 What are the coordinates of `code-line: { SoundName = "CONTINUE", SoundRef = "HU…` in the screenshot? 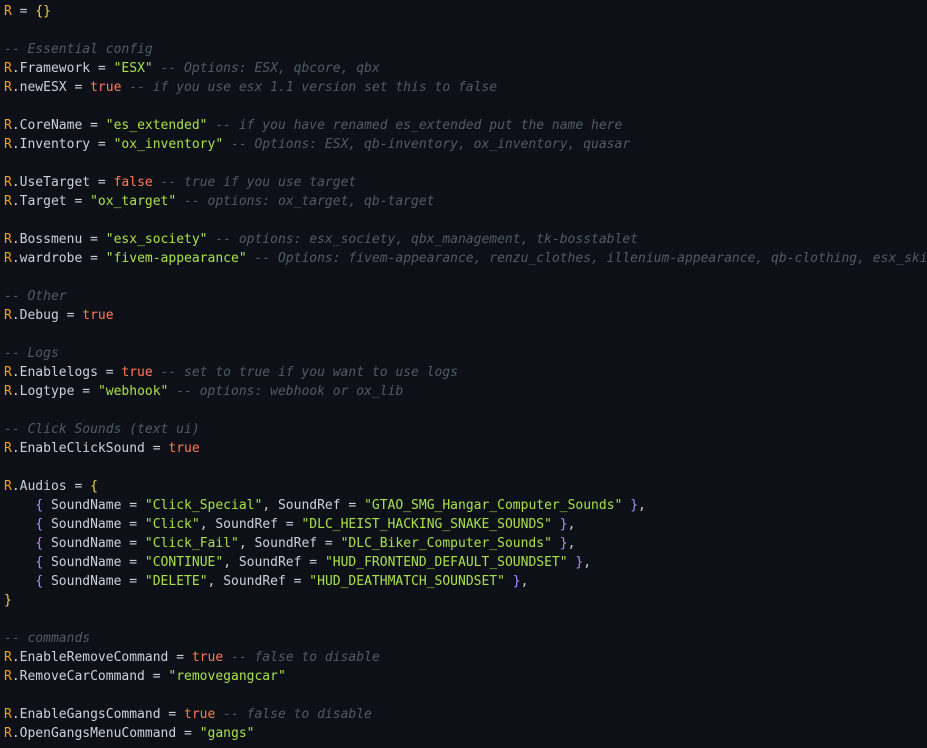 It's located at (465, 562).